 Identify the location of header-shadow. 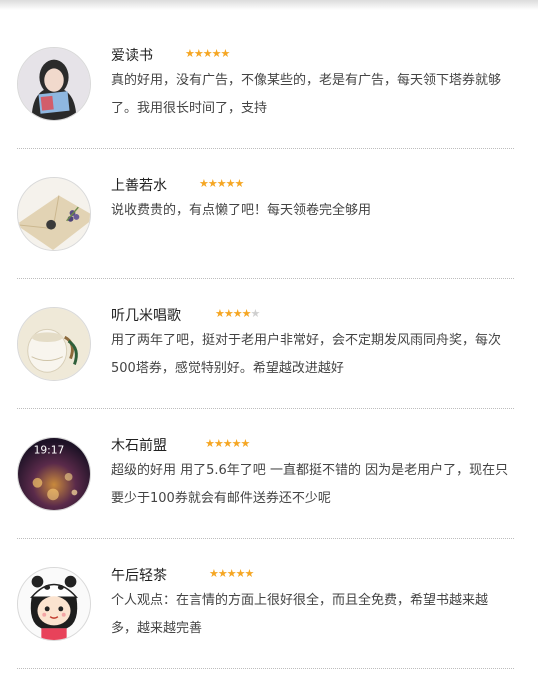
(269, 5).